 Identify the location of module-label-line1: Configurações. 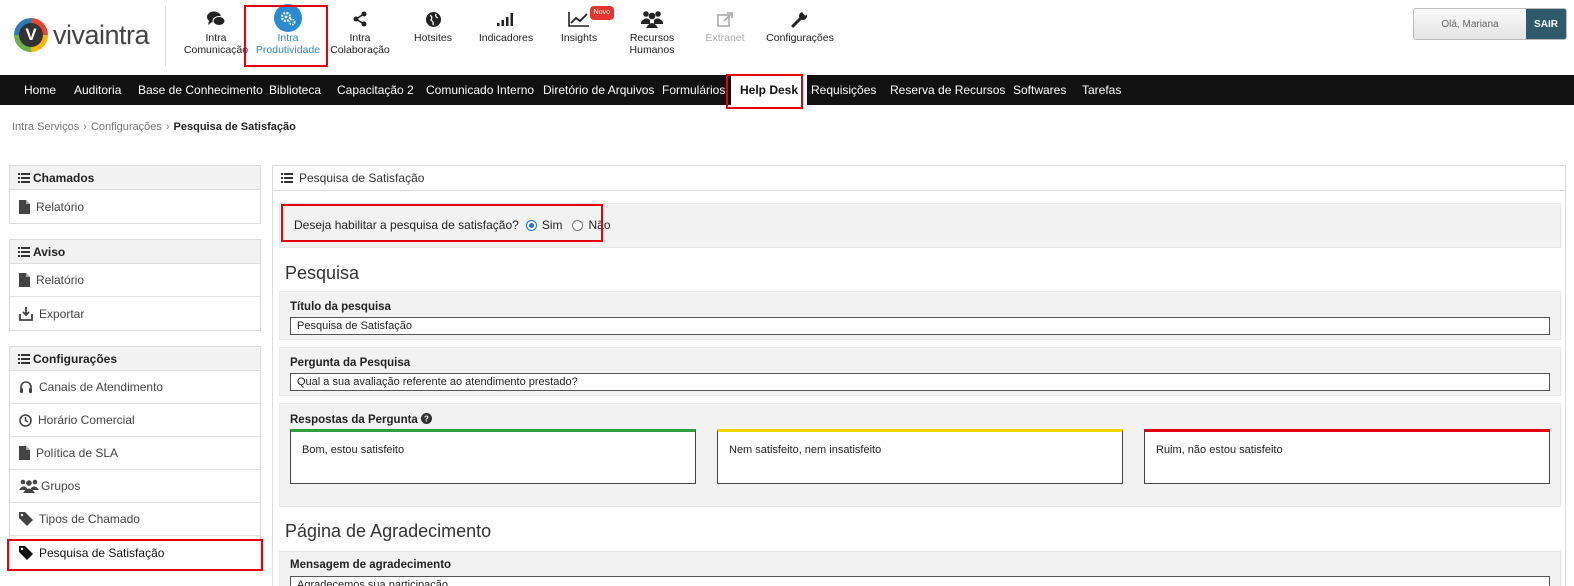
(800, 38).